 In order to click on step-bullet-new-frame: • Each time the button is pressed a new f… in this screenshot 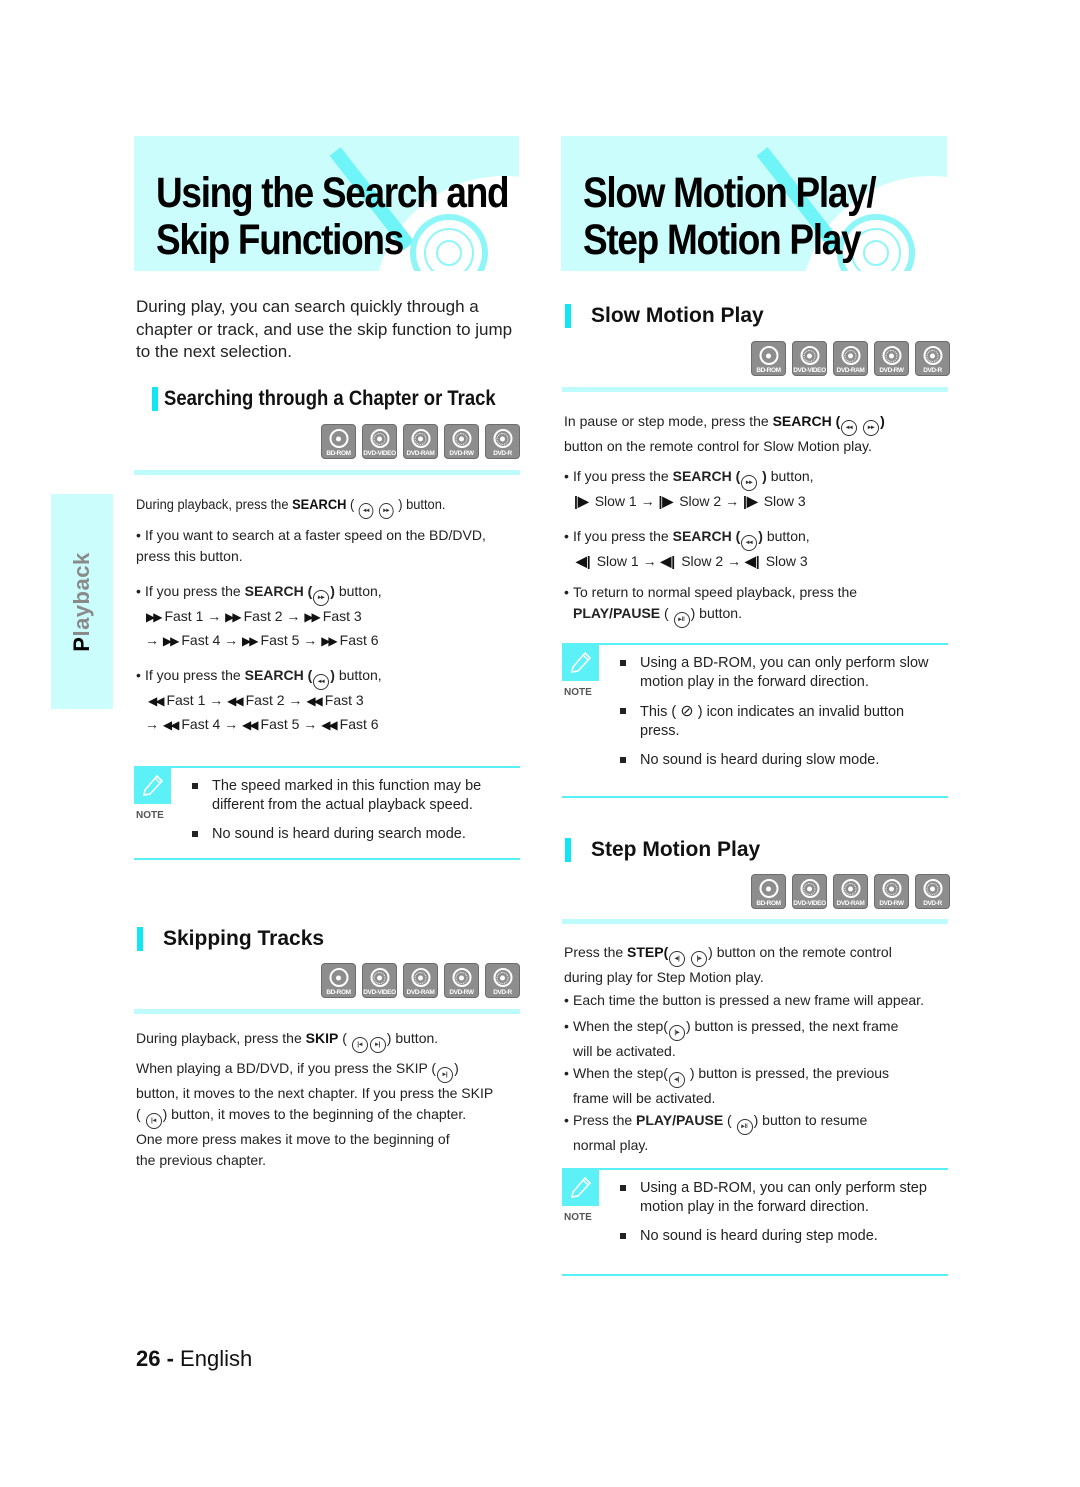, I will do `click(744, 1000)`.